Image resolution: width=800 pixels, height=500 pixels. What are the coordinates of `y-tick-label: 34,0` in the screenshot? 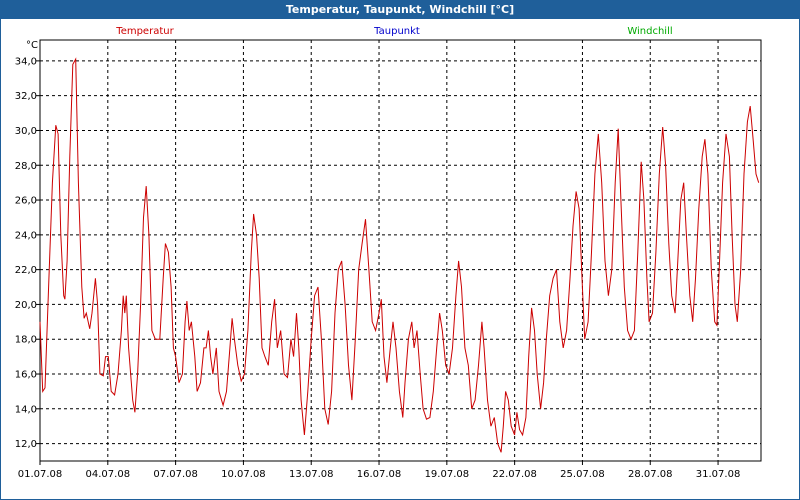 It's located at (26, 61).